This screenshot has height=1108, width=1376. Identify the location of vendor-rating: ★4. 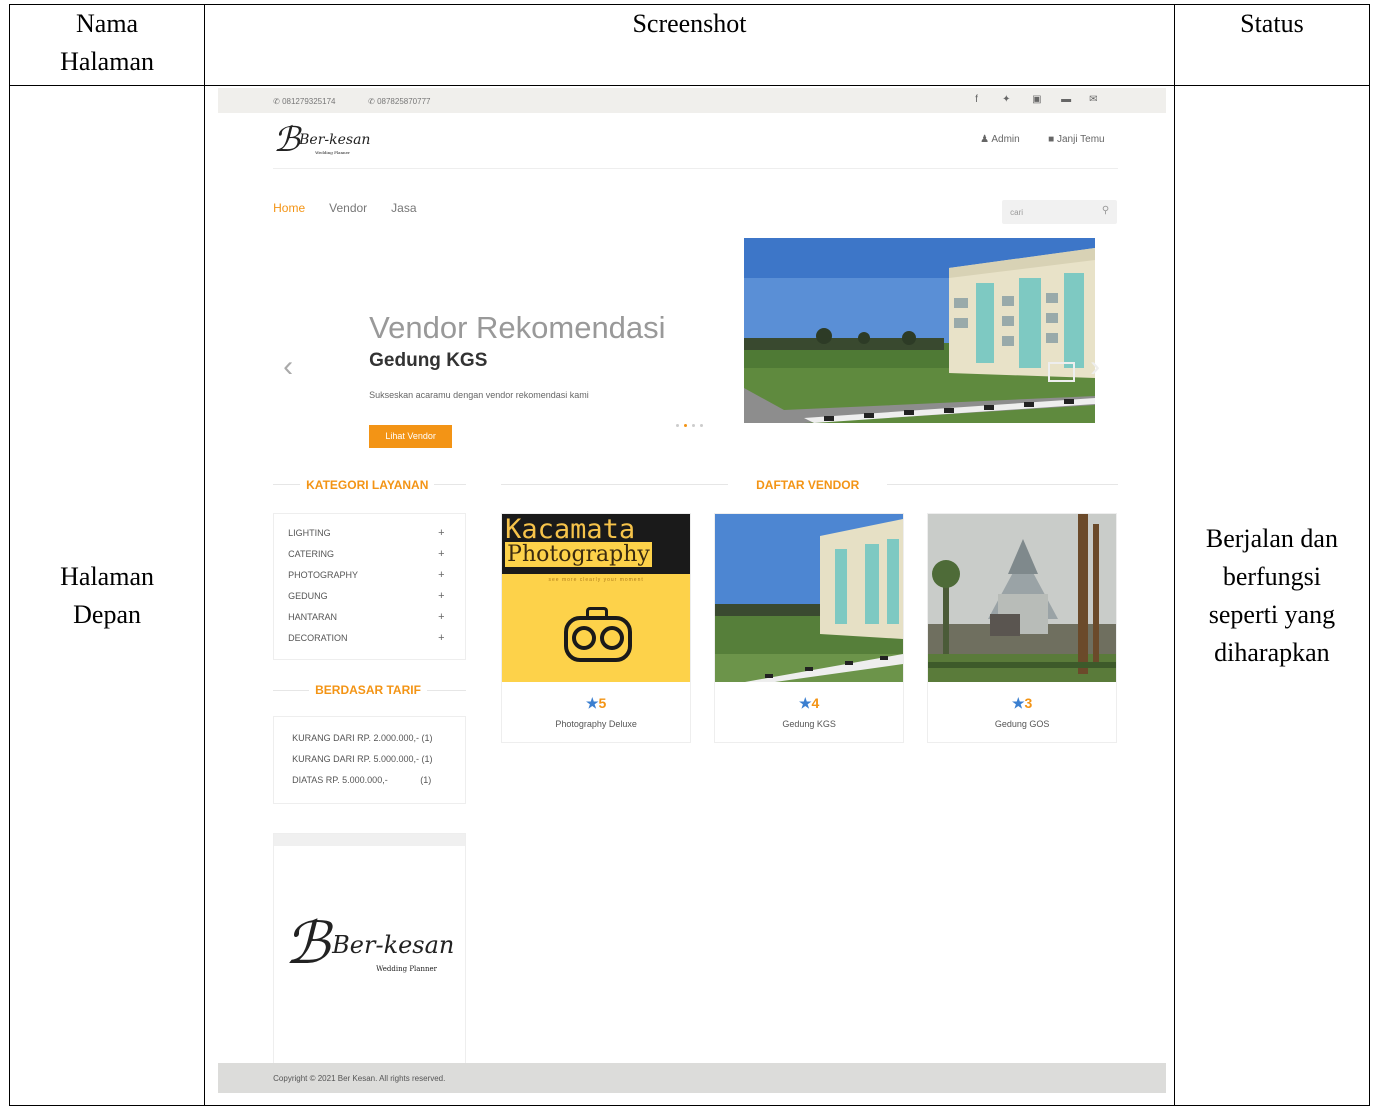
(809, 703).